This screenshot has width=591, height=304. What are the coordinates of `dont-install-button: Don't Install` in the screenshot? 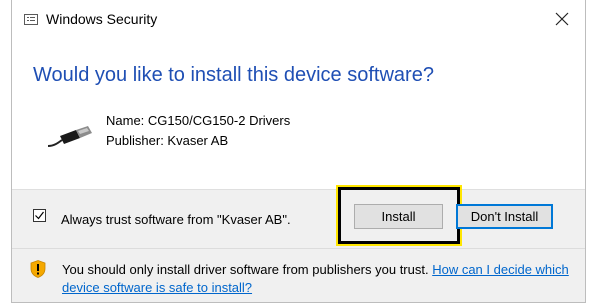 It's located at (504, 216).